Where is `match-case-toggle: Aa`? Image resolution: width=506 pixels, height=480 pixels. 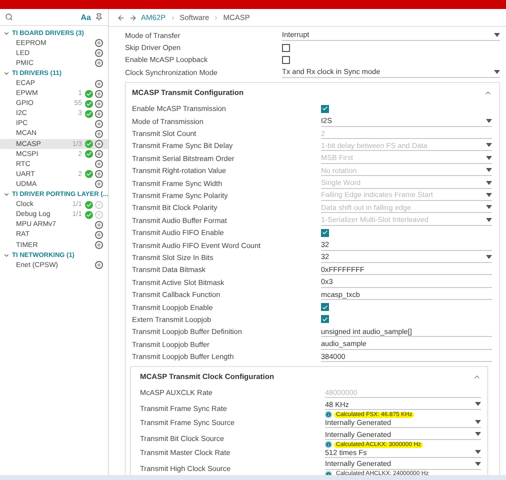
match-case-toggle: Aa is located at coordinates (85, 17).